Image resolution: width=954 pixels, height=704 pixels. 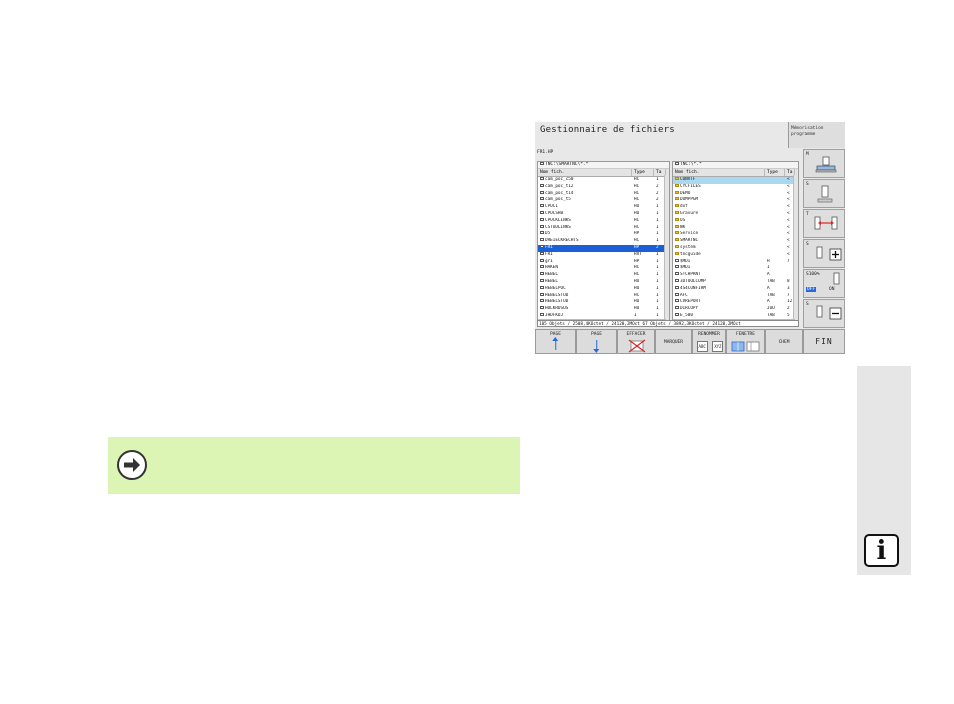 I want to click on delete-icon, so click(x=637, y=346).